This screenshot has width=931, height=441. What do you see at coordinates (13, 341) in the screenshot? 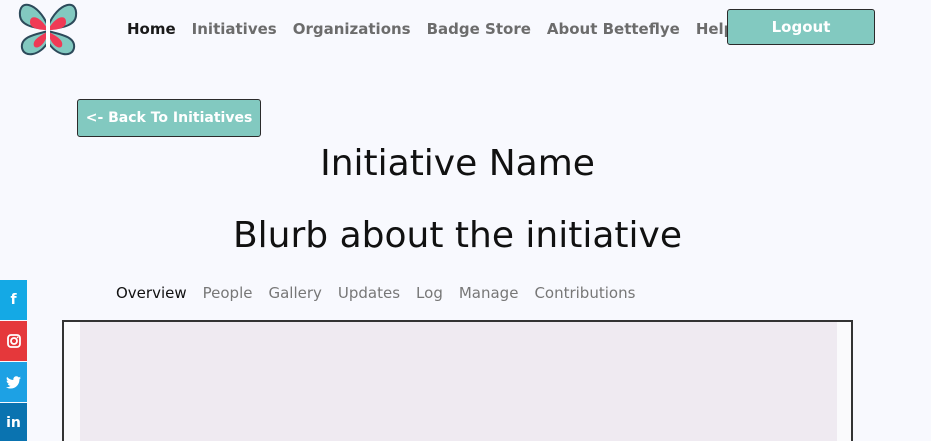
I see `instagram-icon` at bounding box center [13, 341].